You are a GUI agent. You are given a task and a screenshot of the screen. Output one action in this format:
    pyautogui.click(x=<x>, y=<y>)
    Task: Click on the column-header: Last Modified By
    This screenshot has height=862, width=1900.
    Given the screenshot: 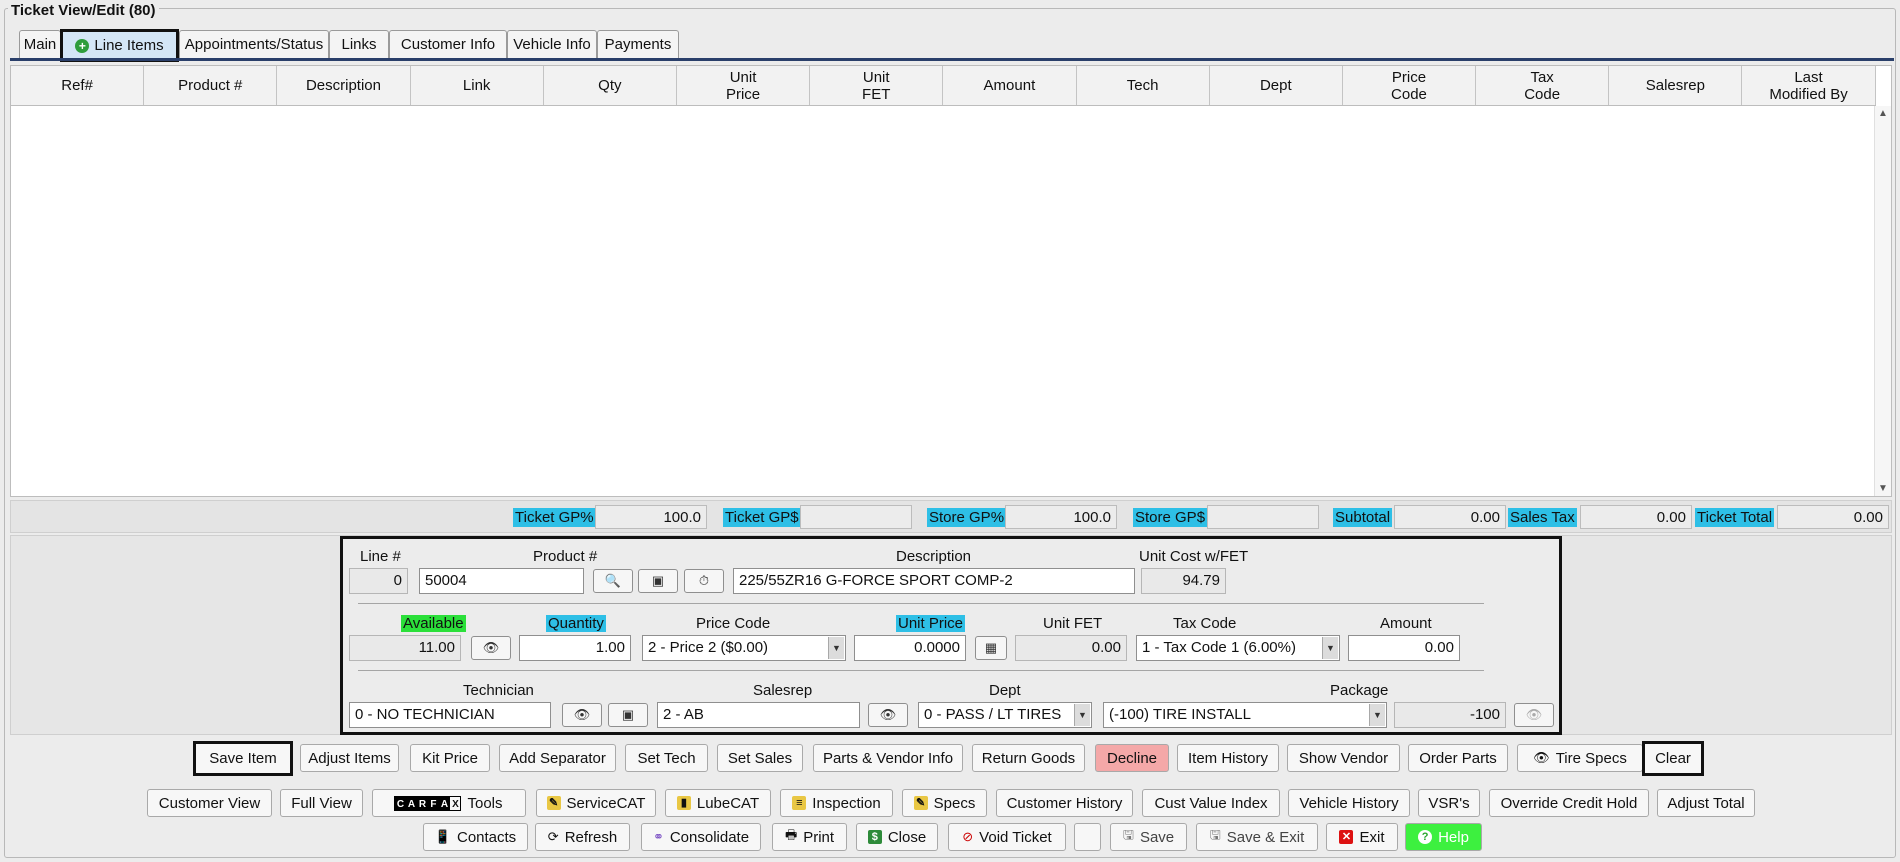 What is the action you would take?
    pyautogui.click(x=1809, y=85)
    